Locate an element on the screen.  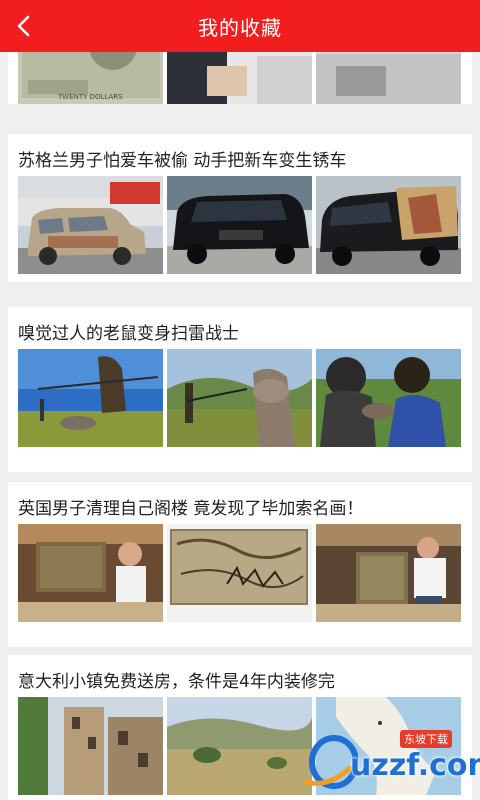
watermark-logo: 东坡下载 uzzf.com is located at coordinates (389, 760).